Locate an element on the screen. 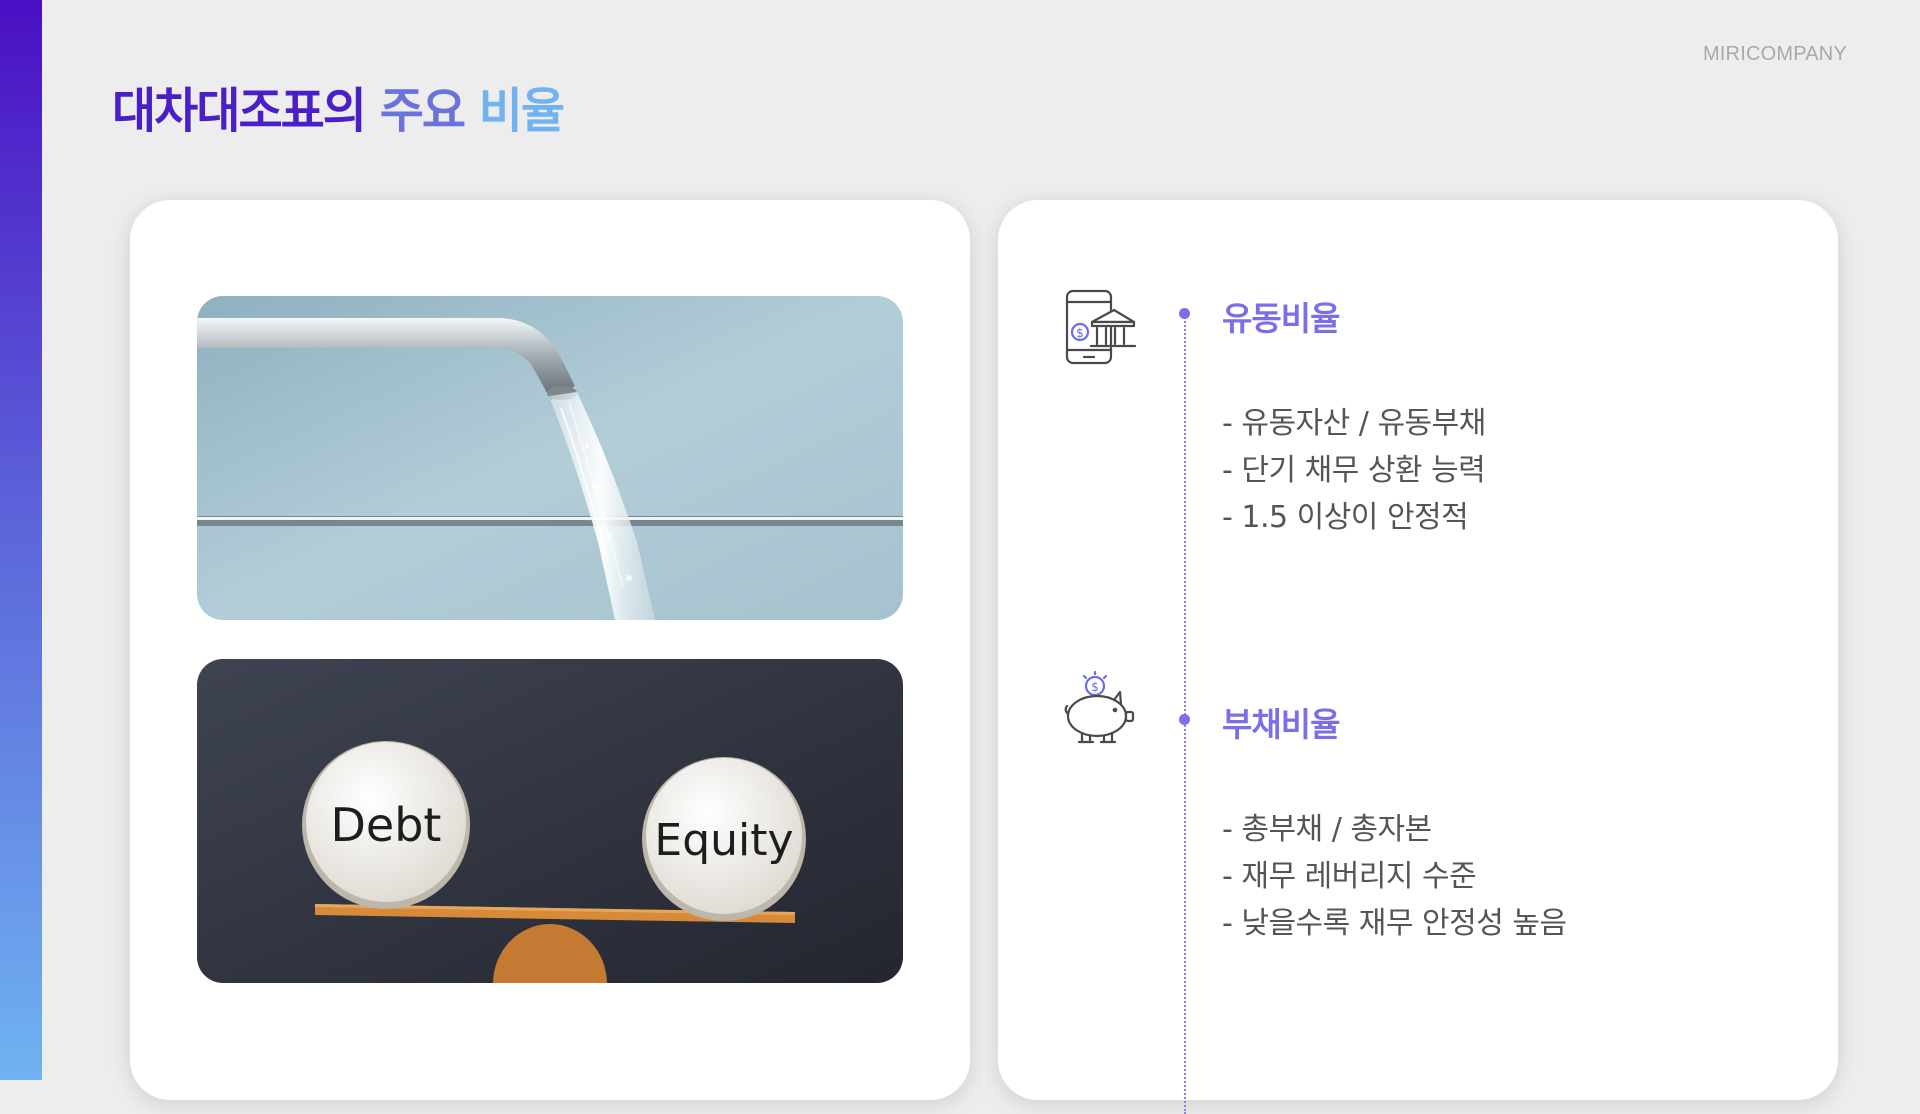 The image size is (1920, 1114). faucet-water-photo is located at coordinates (550, 458).